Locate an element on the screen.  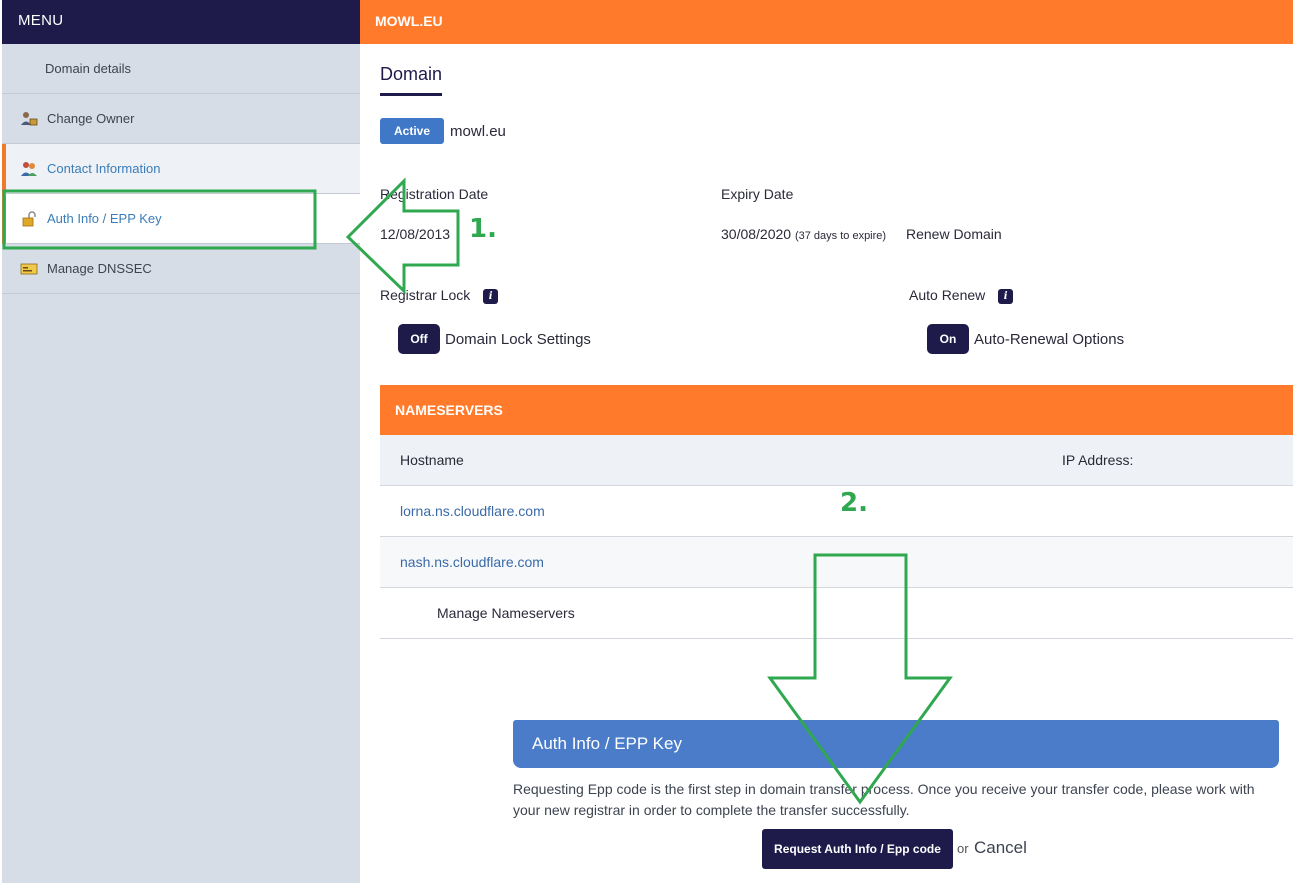
registration-date-value: 12/08/2013 is located at coordinates (415, 234).